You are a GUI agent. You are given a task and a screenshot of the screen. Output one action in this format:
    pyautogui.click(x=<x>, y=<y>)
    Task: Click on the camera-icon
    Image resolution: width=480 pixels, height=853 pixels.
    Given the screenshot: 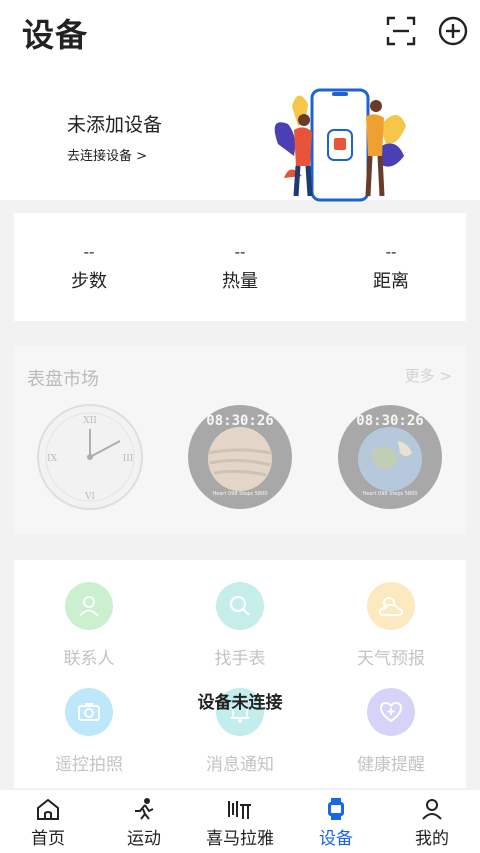 What is the action you would take?
    pyautogui.click(x=89, y=712)
    